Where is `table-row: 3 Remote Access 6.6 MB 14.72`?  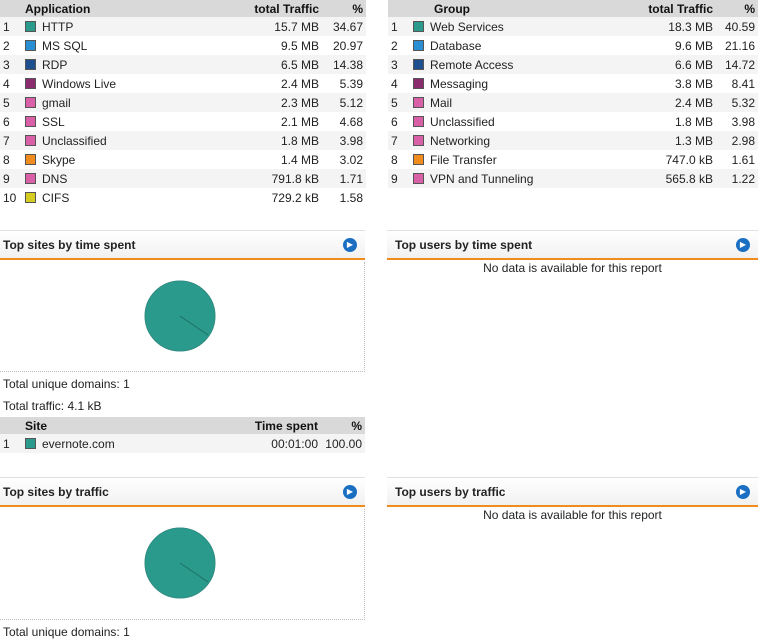
table-row: 3 Remote Access 6.6 MB 14.72 is located at coordinates (573, 64).